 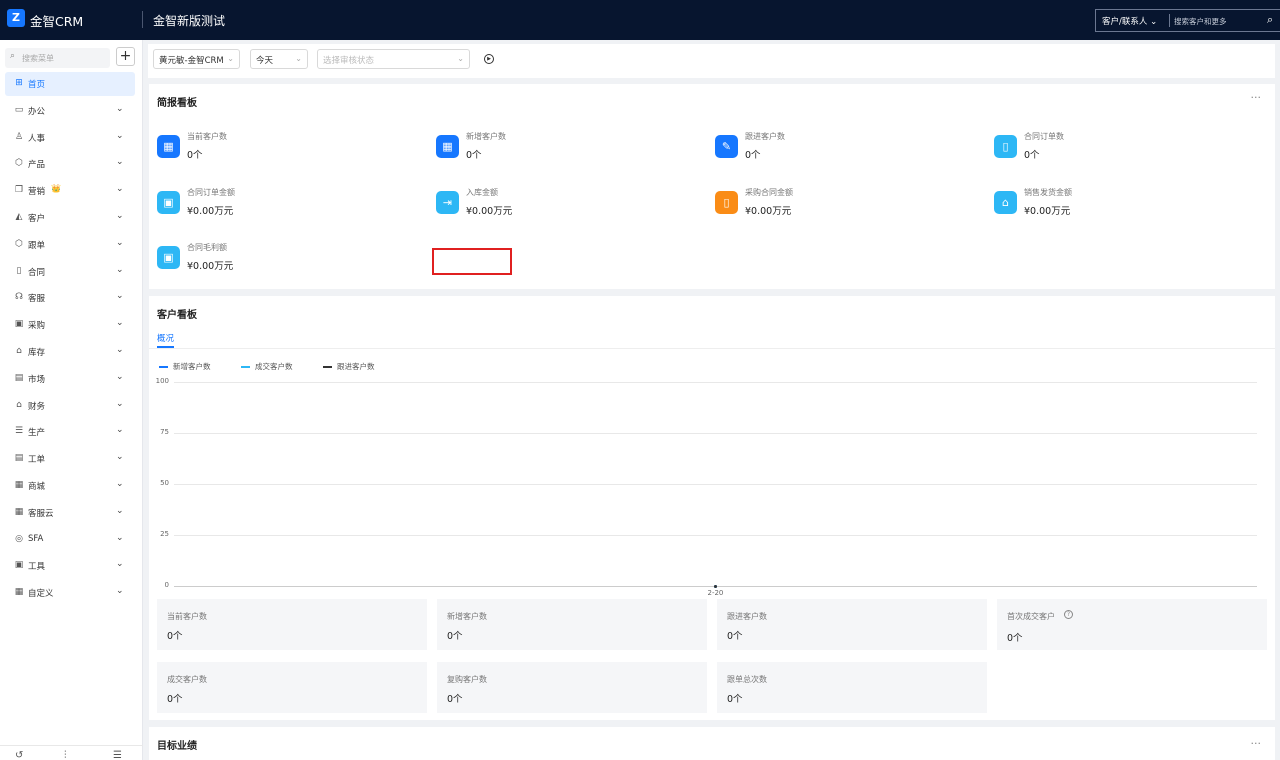 I want to click on sidebar-item-16: ▦ 商城 ⌄, so click(x=70, y=486).